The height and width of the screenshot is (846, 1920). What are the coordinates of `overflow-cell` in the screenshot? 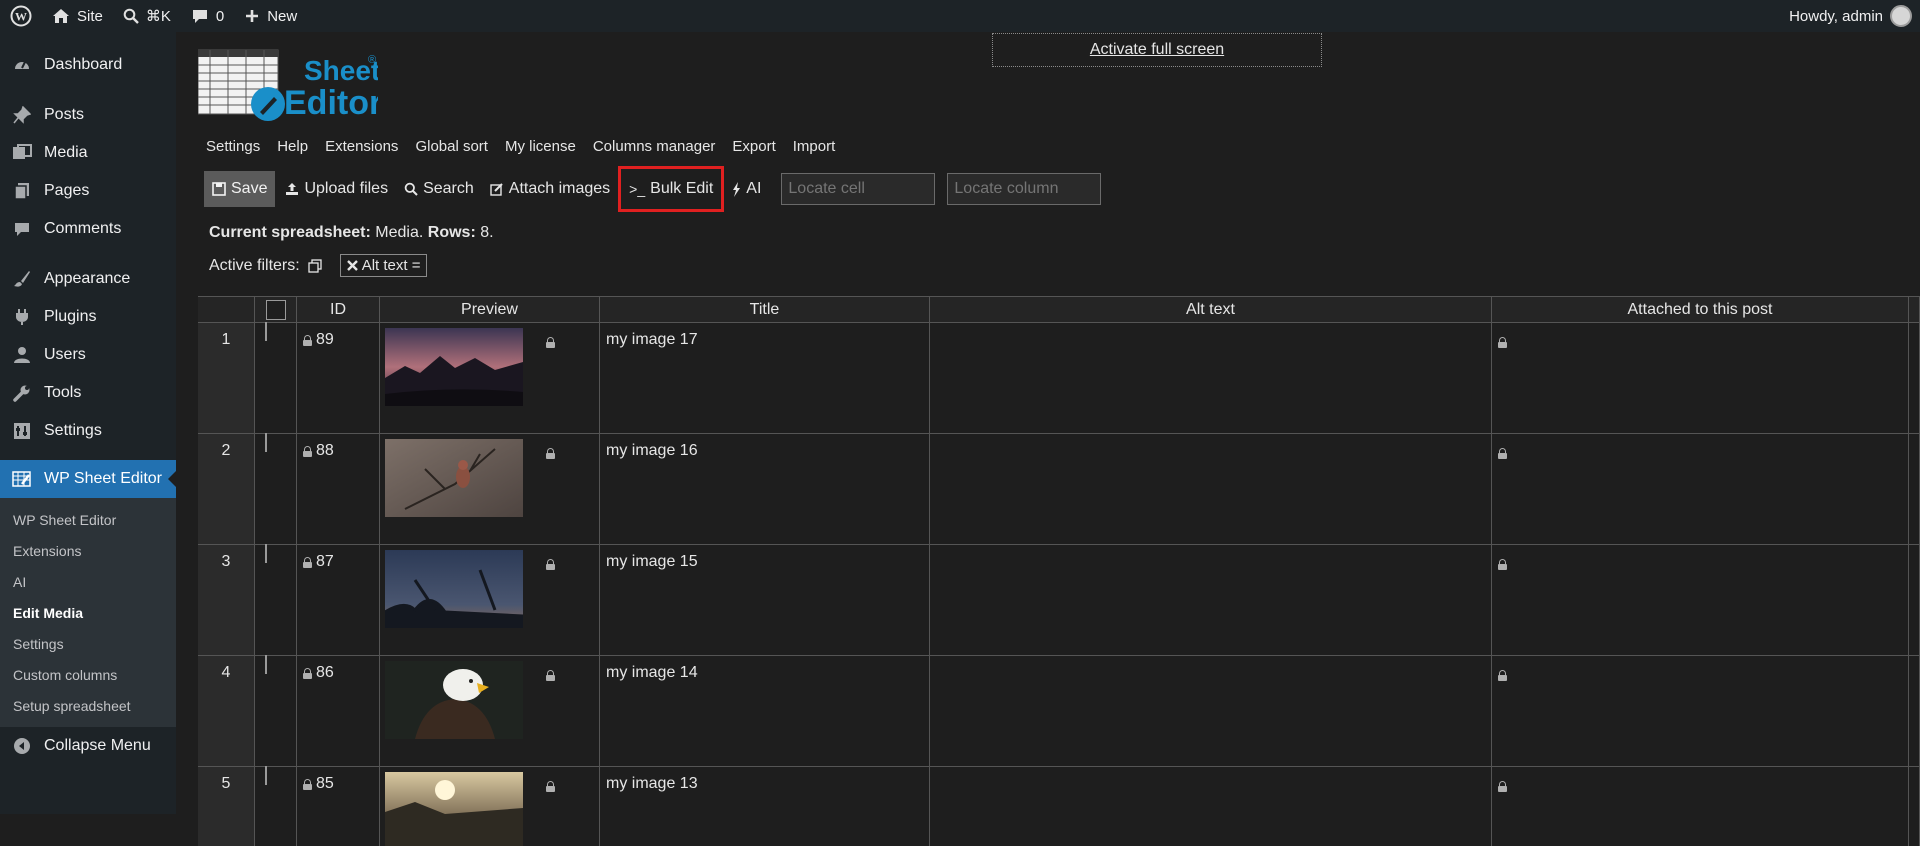 It's located at (1914, 711).